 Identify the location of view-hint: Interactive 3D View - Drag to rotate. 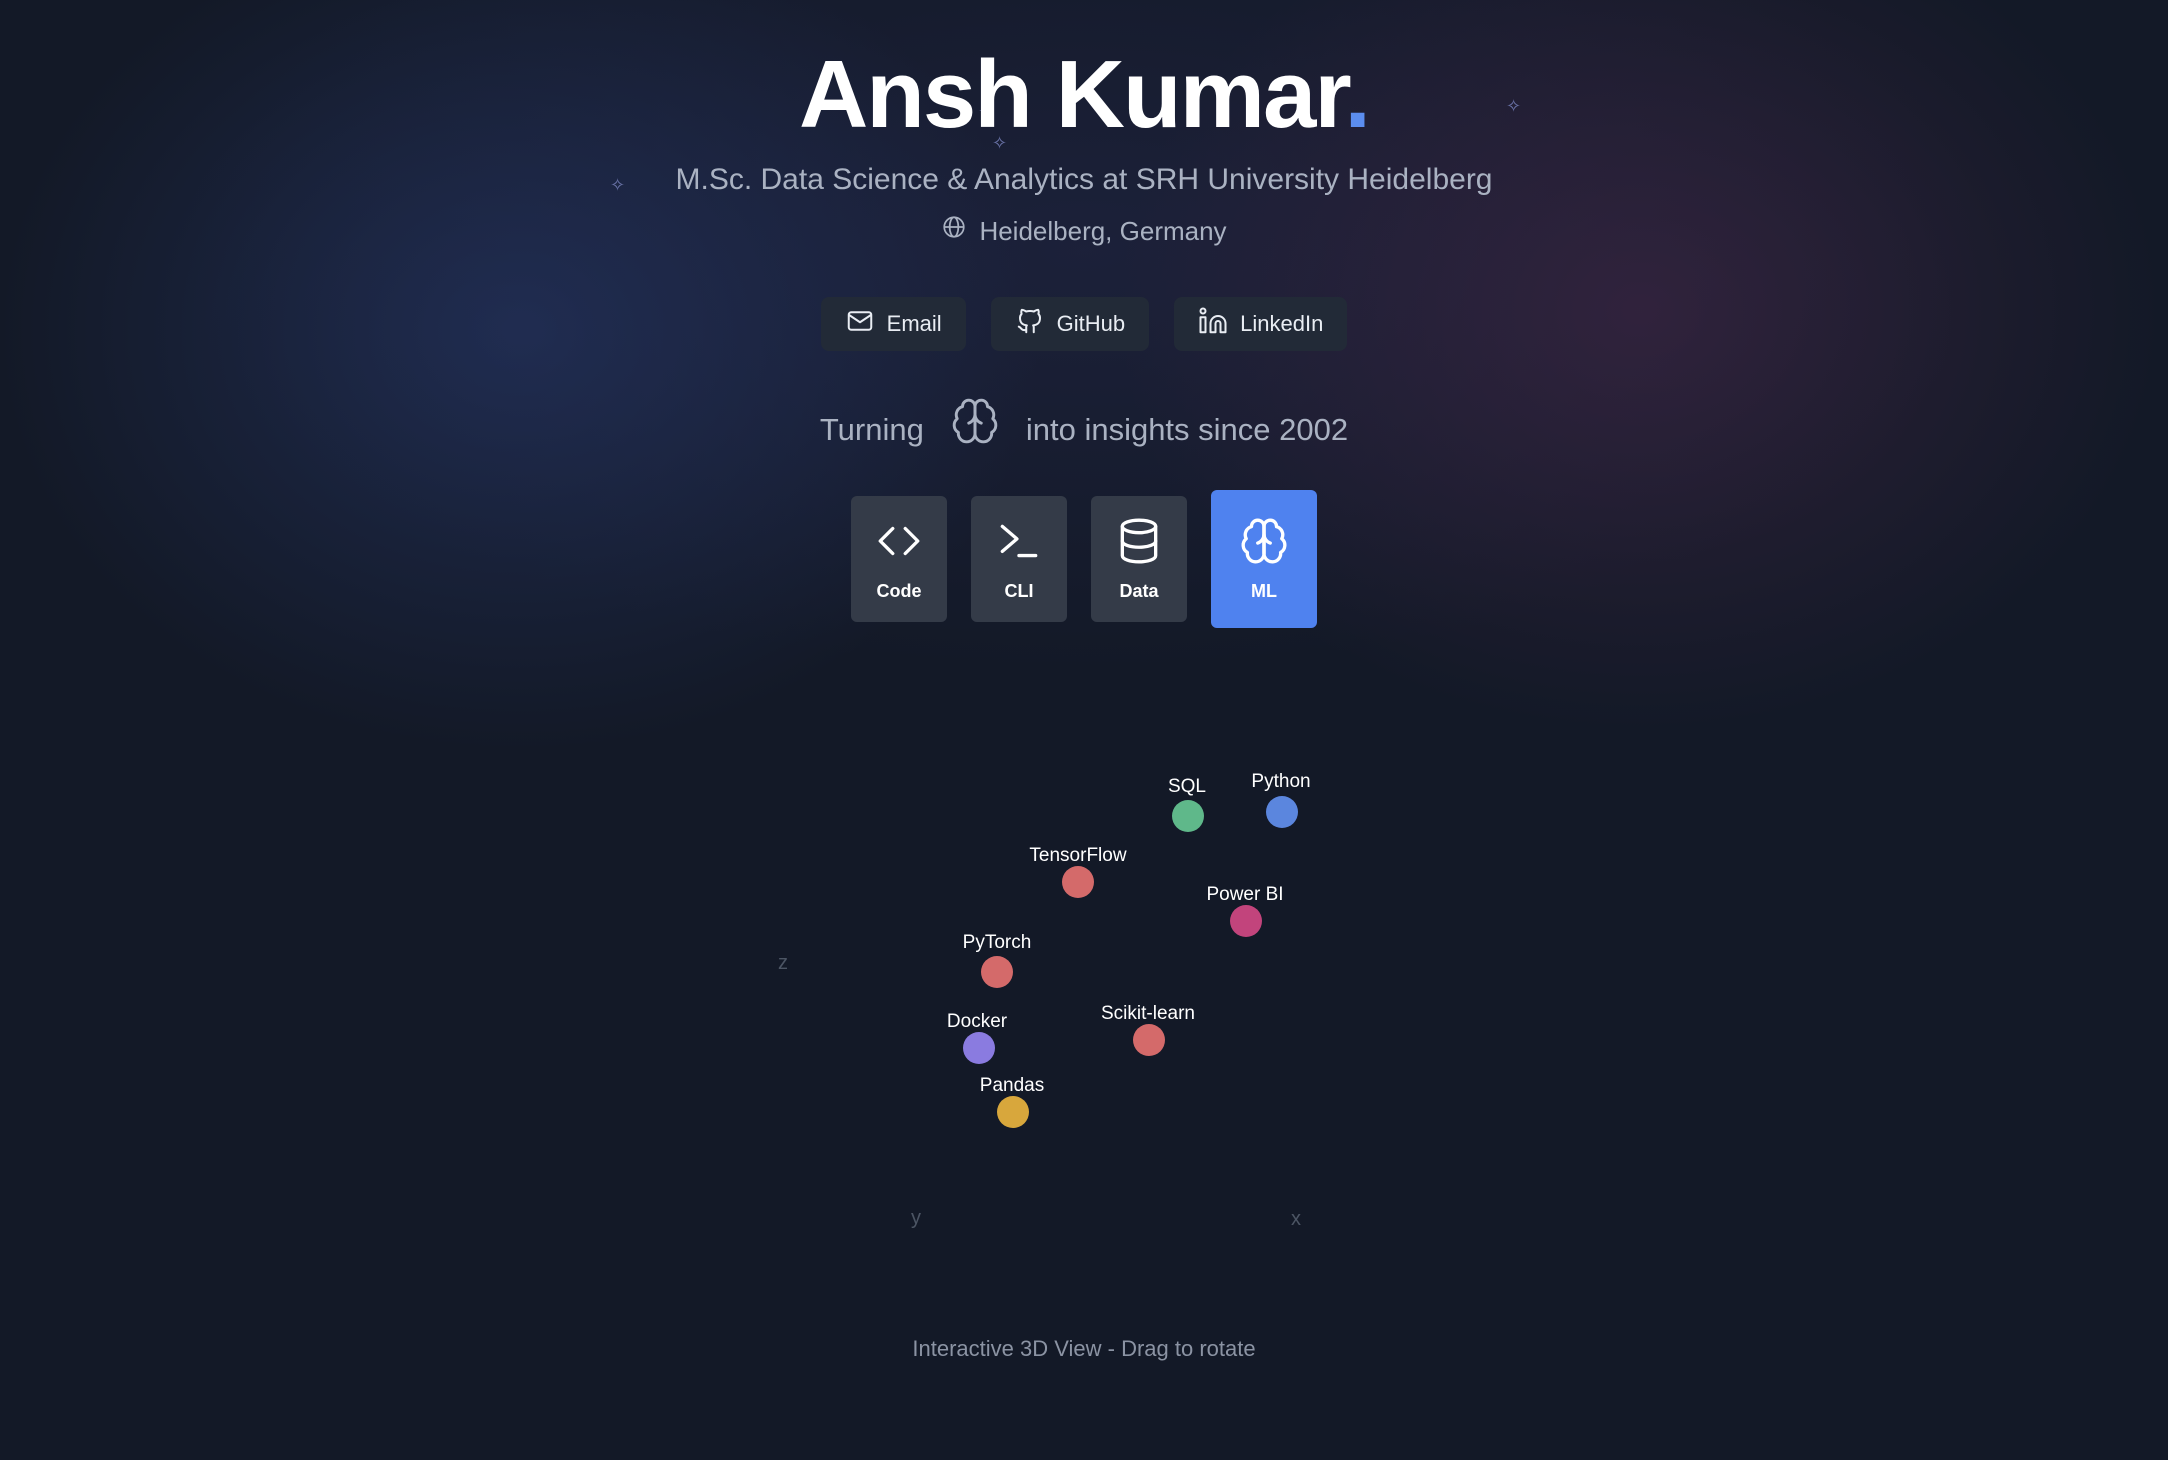
(1084, 1348).